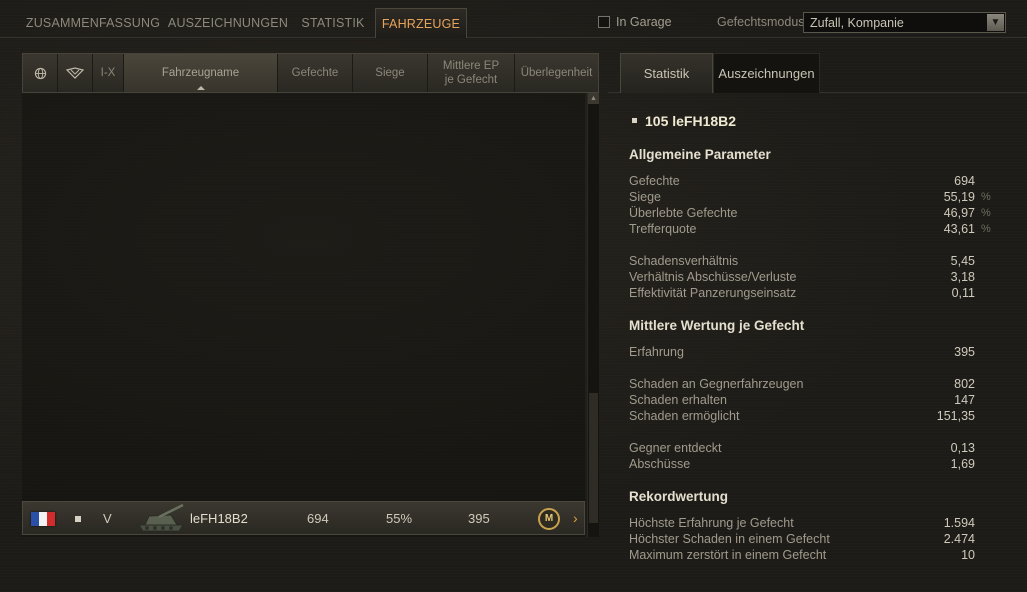 The image size is (1027, 592). I want to click on in-garage-label: In Garage, so click(644, 22).